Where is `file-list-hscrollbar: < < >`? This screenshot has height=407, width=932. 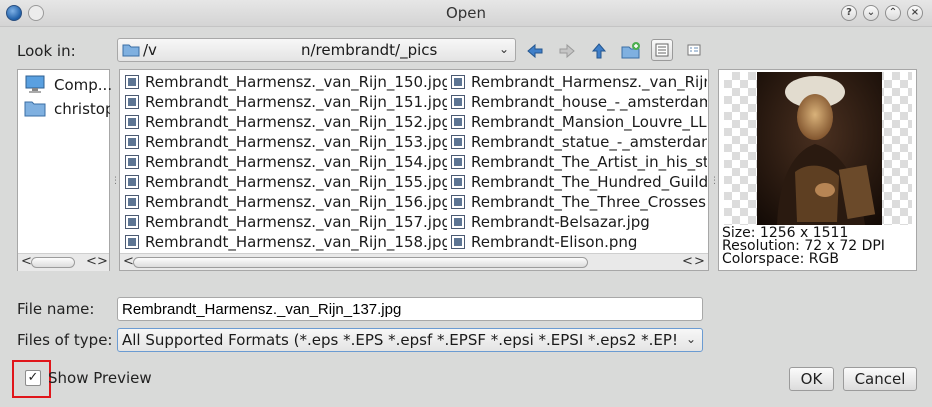 file-list-hscrollbar: < < > is located at coordinates (414, 261).